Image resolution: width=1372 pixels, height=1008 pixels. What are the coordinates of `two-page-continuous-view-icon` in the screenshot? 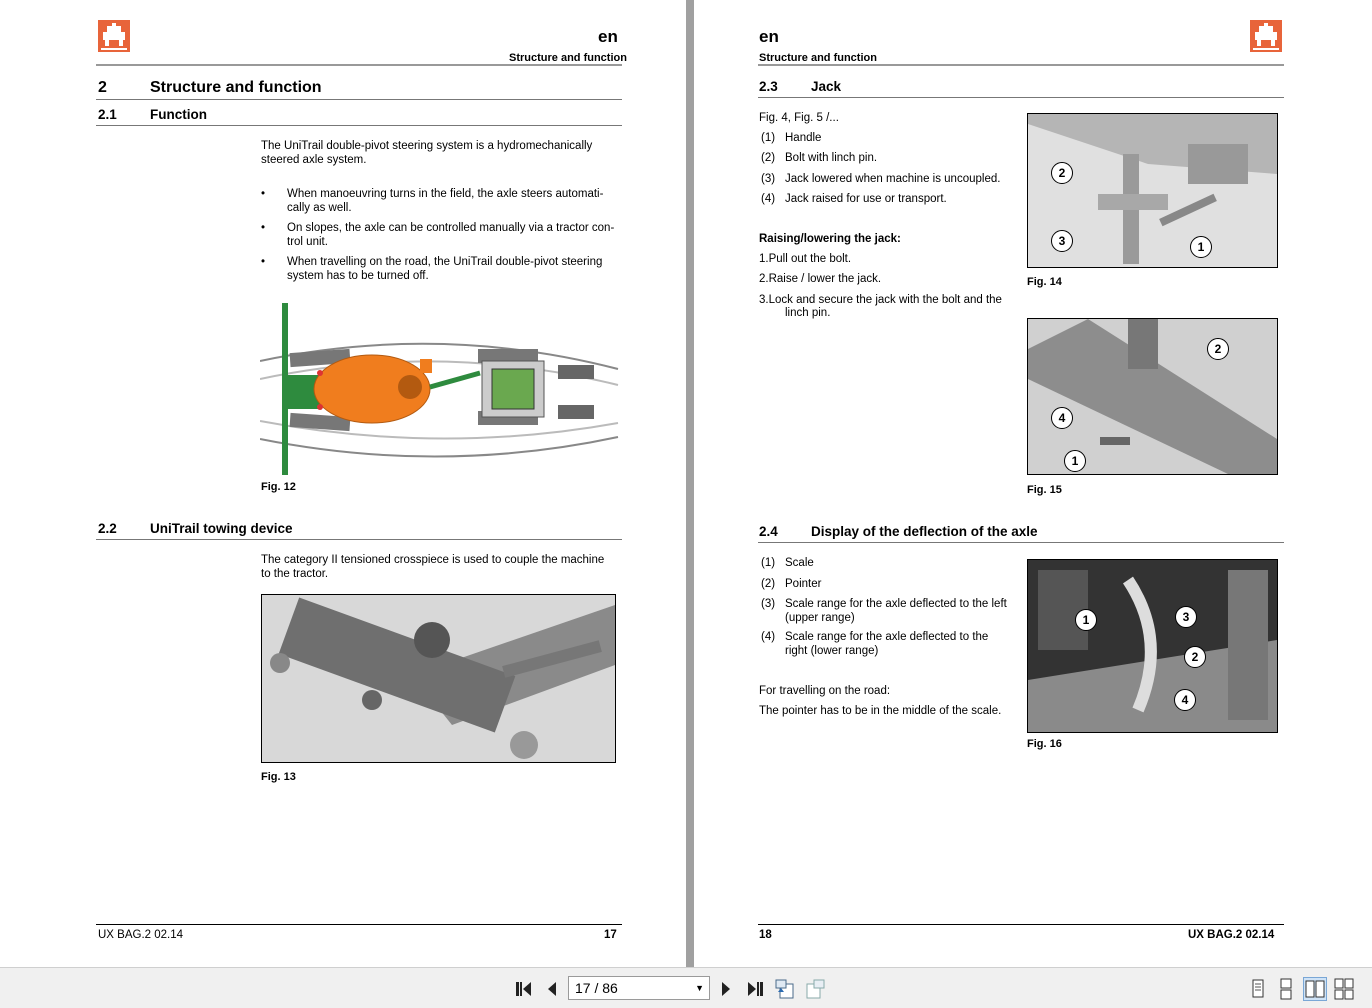 It's located at (1344, 989).